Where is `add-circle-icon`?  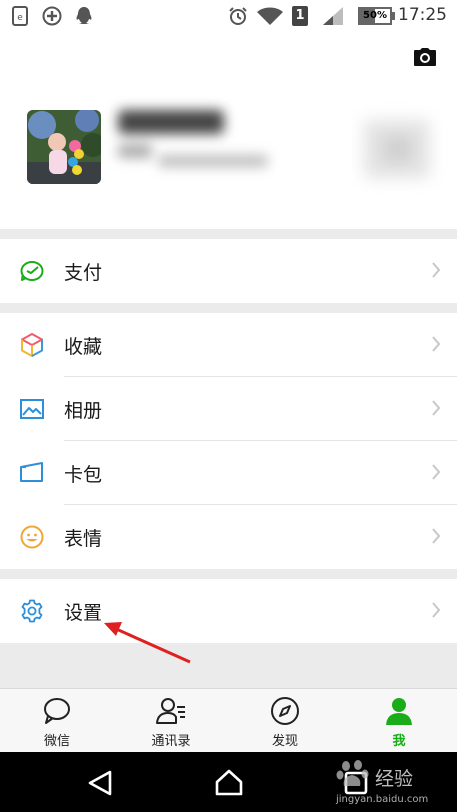 add-circle-icon is located at coordinates (52, 16).